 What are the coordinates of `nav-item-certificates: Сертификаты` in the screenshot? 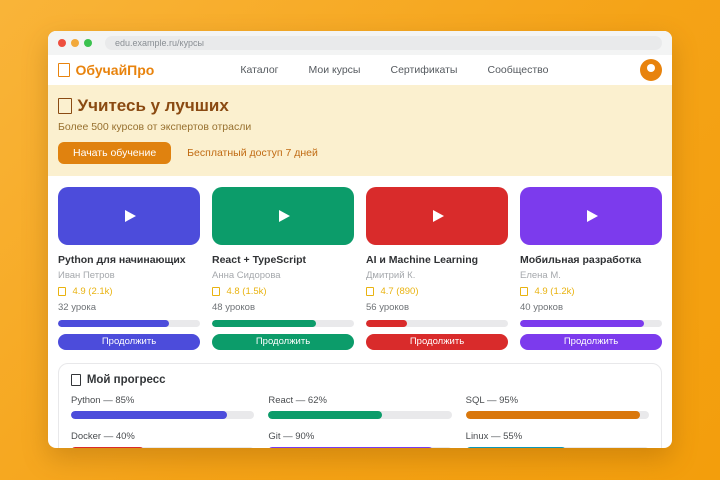 It's located at (423, 70).